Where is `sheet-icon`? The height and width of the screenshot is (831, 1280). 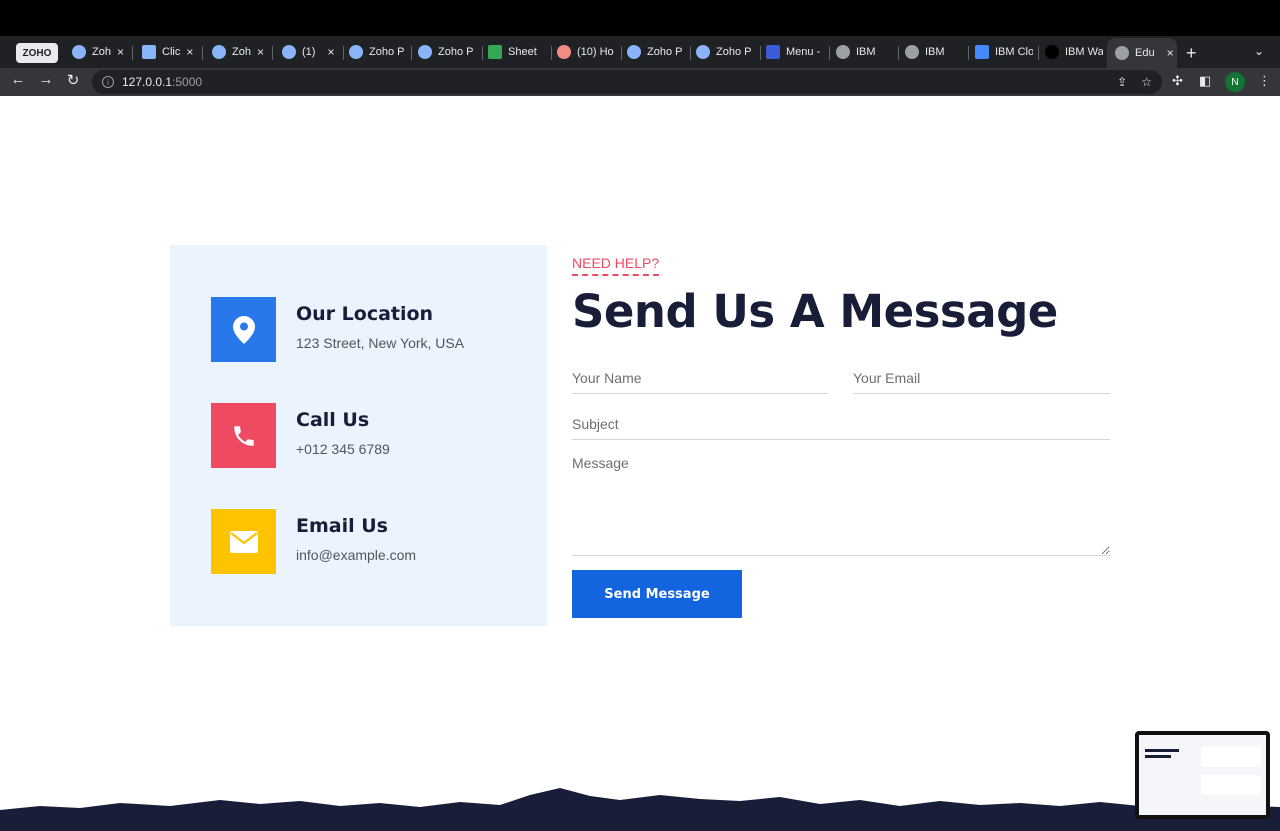
sheet-icon is located at coordinates (495, 52).